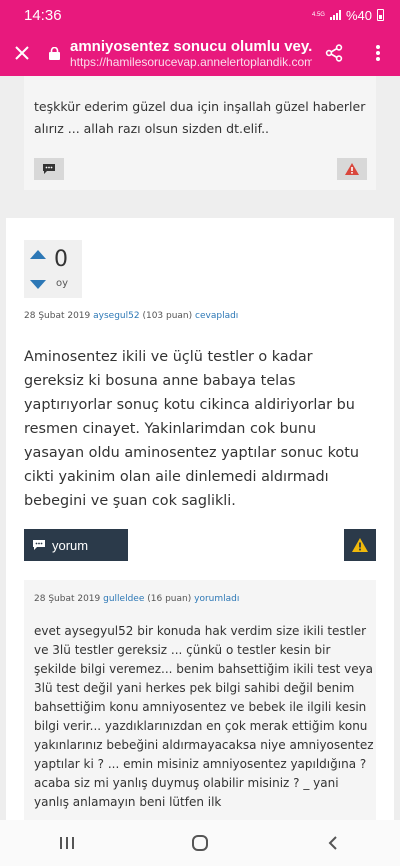 This screenshot has width=400, height=866. I want to click on downvote-icon, so click(38, 284).